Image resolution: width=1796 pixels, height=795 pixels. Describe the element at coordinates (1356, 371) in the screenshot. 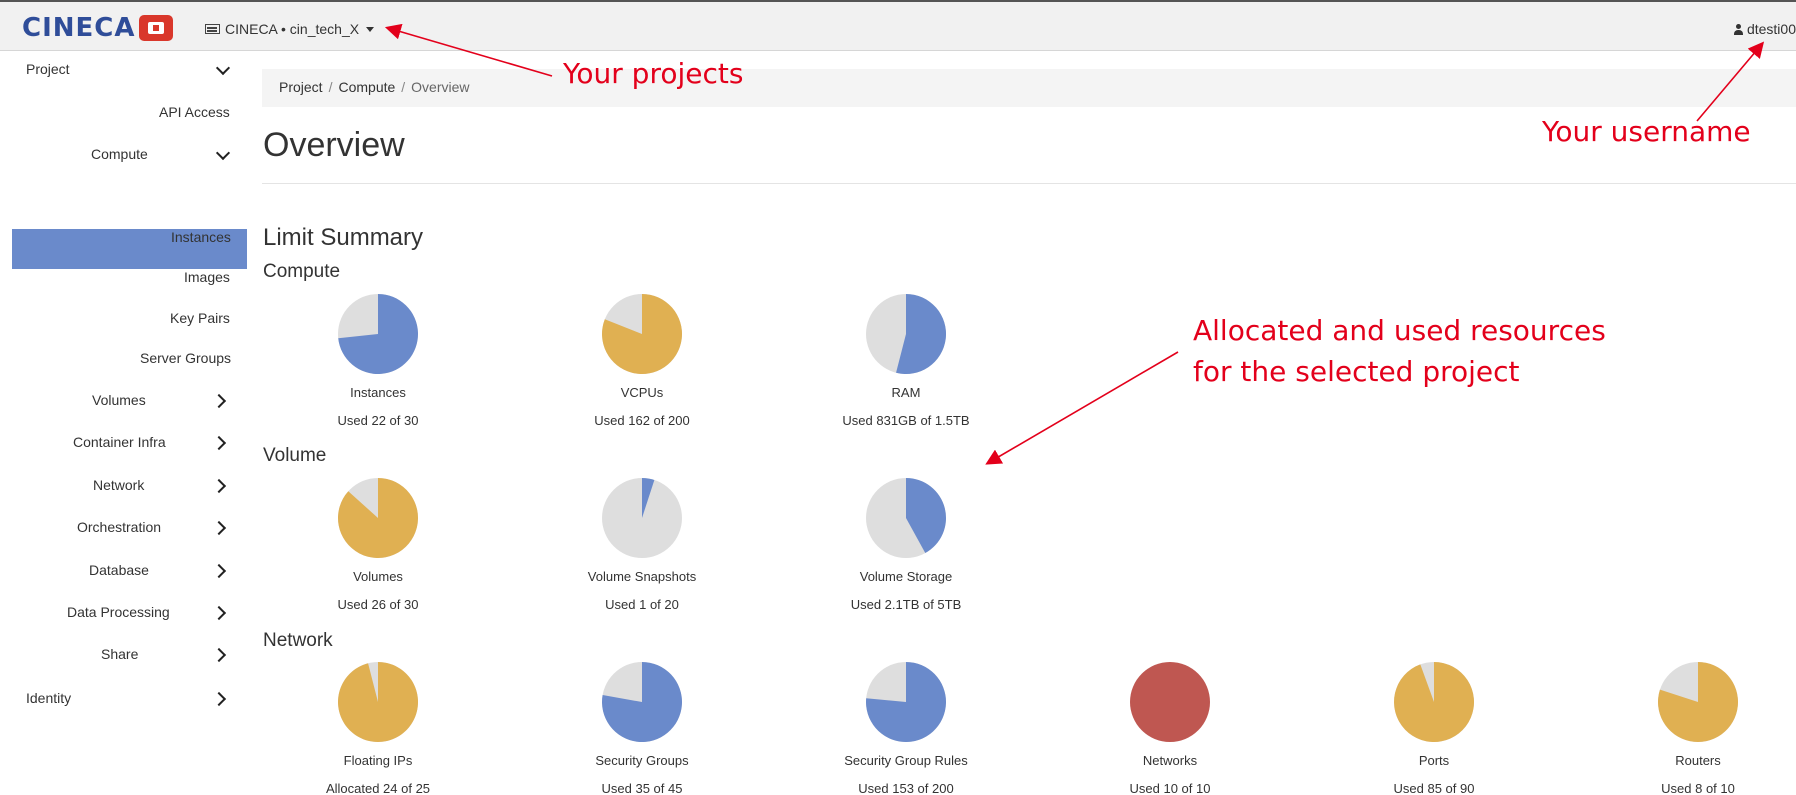

I see `annotation-resources-line2: for the selected project` at that location.